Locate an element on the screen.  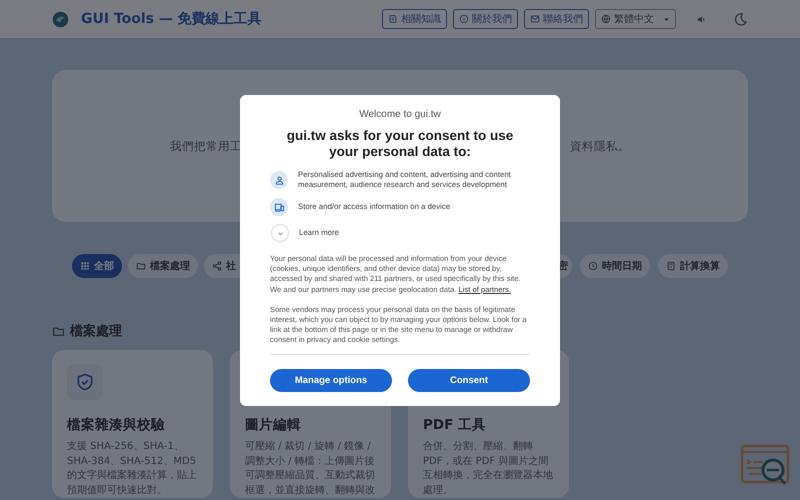
card-title: 圖片編輯 is located at coordinates (273, 425).